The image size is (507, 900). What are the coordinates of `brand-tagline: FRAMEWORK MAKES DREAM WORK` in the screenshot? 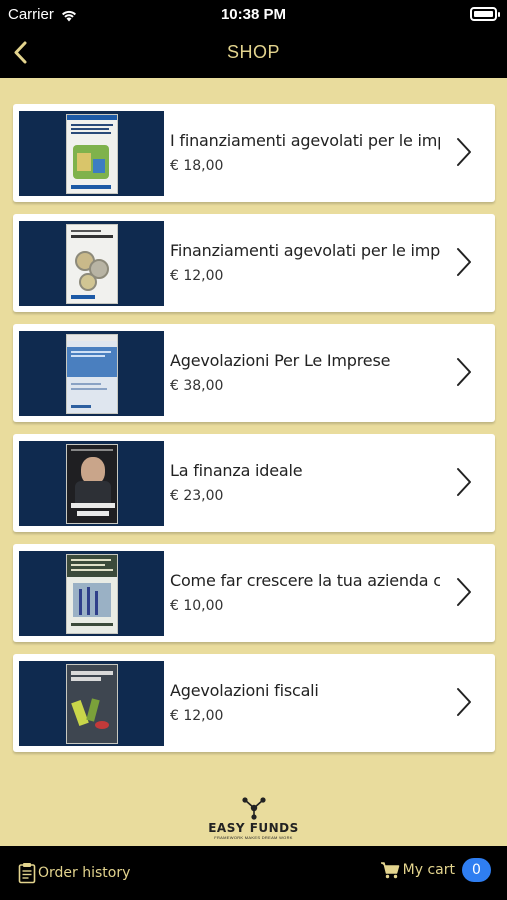 It's located at (253, 837).